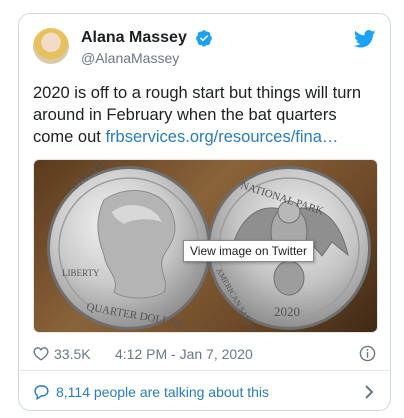  I want to click on heart-icon, so click(41, 353).